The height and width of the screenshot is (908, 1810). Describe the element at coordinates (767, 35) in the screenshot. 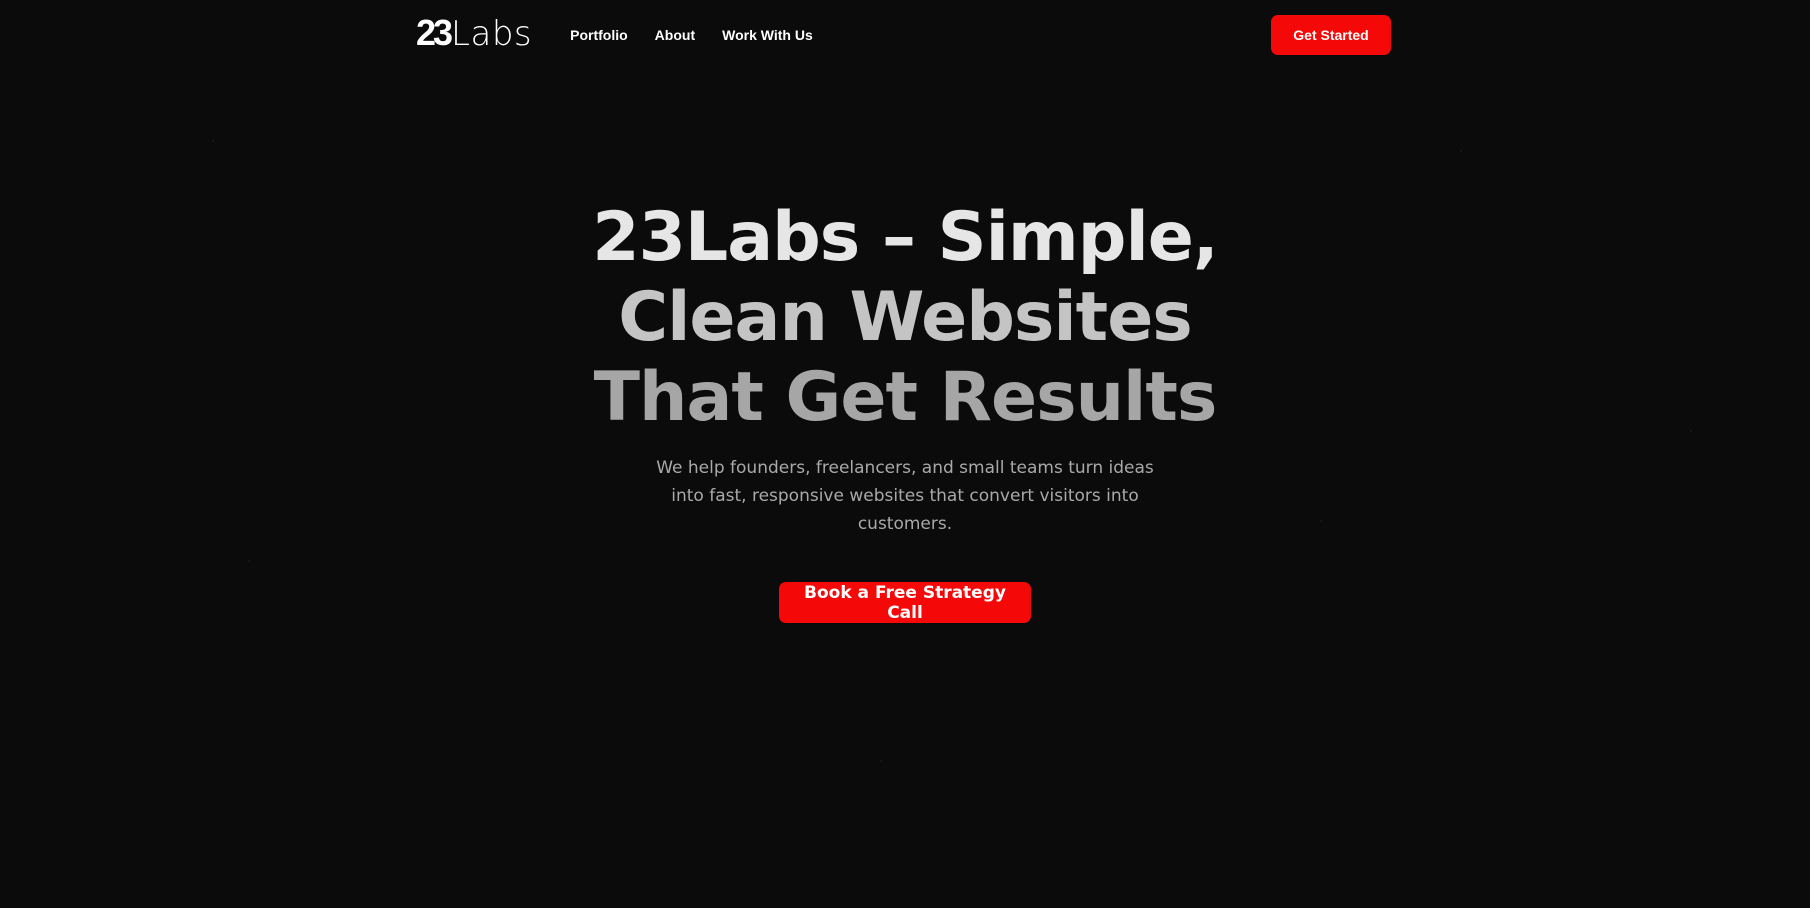

I see `nav-link-work-with-us: Work With Us` at that location.